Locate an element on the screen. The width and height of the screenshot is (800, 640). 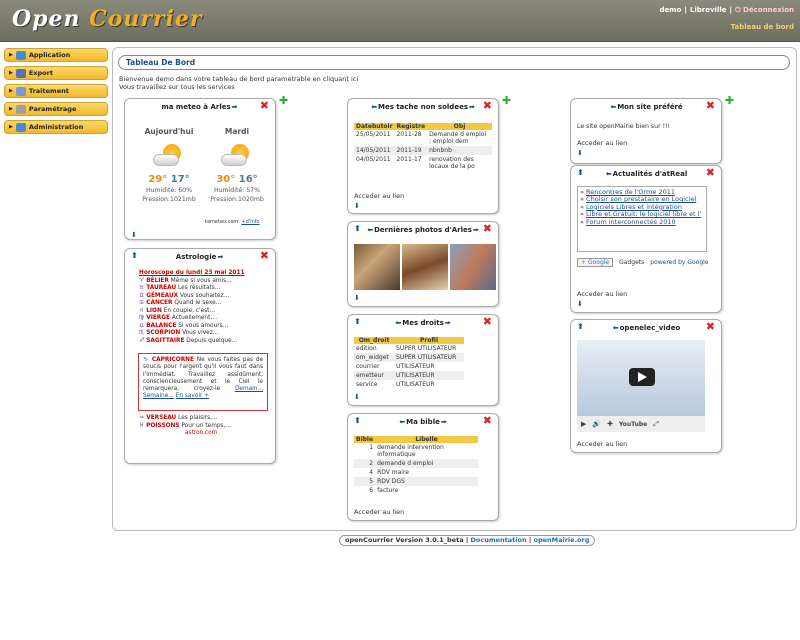
play-control-icon: ▶ is located at coordinates (583, 424).